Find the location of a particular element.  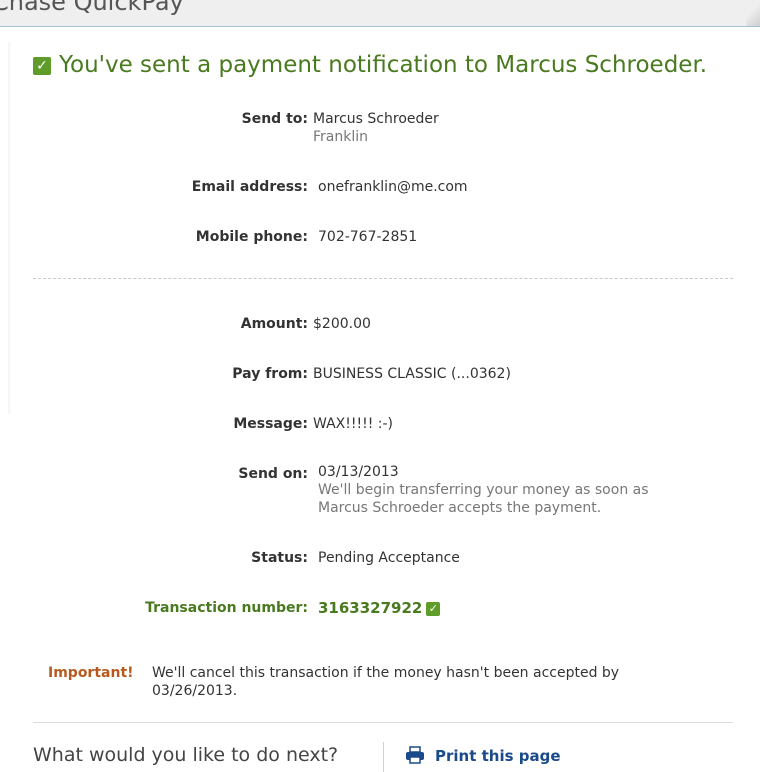

send-to-label: Send to: is located at coordinates (274, 119).